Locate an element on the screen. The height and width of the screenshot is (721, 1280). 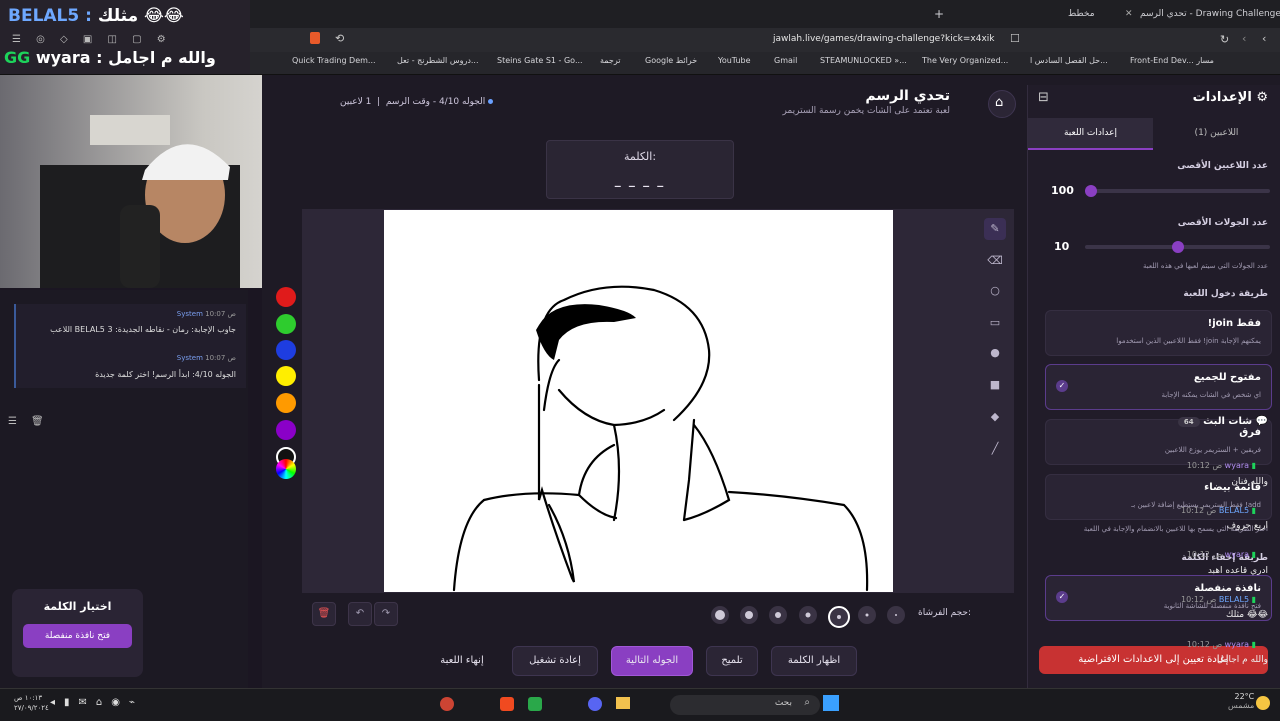
show-word-button: اظهار الكلمة is located at coordinates (814, 661).